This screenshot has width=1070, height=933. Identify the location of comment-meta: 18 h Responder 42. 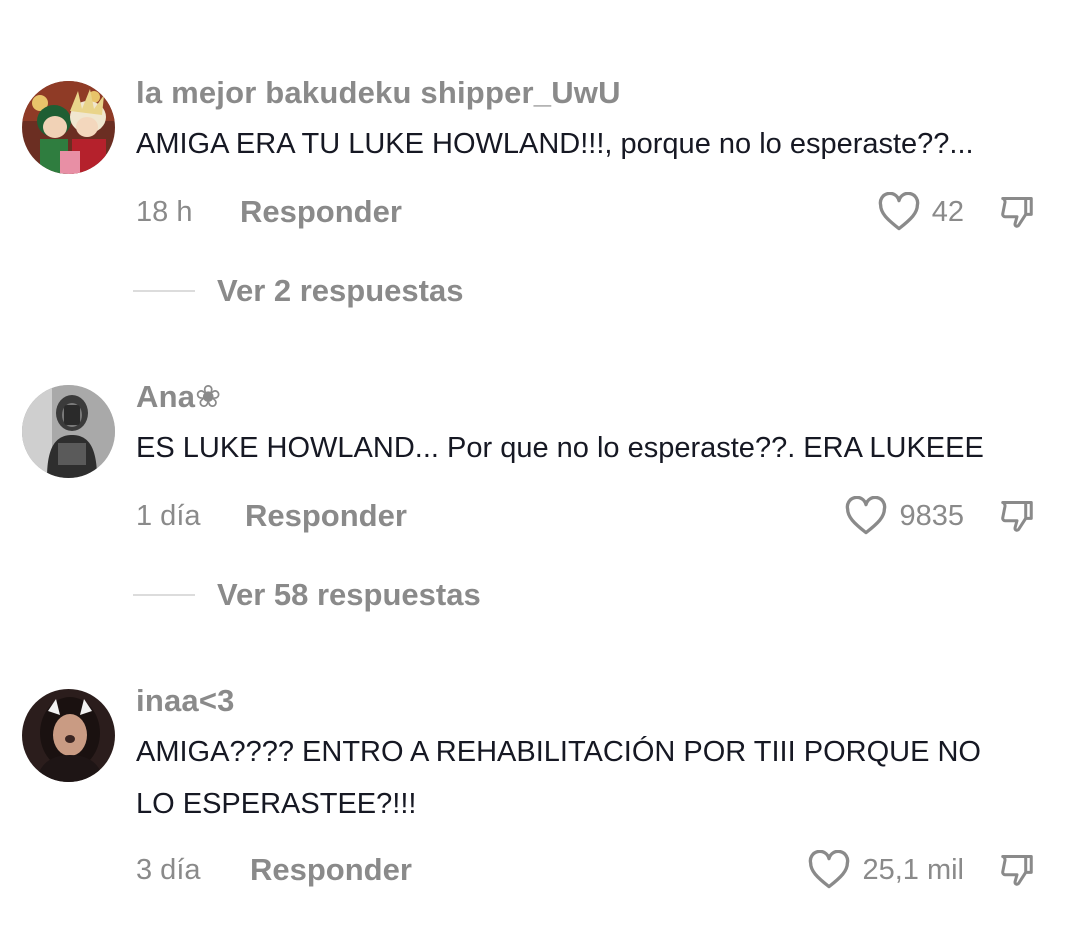
(586, 212).